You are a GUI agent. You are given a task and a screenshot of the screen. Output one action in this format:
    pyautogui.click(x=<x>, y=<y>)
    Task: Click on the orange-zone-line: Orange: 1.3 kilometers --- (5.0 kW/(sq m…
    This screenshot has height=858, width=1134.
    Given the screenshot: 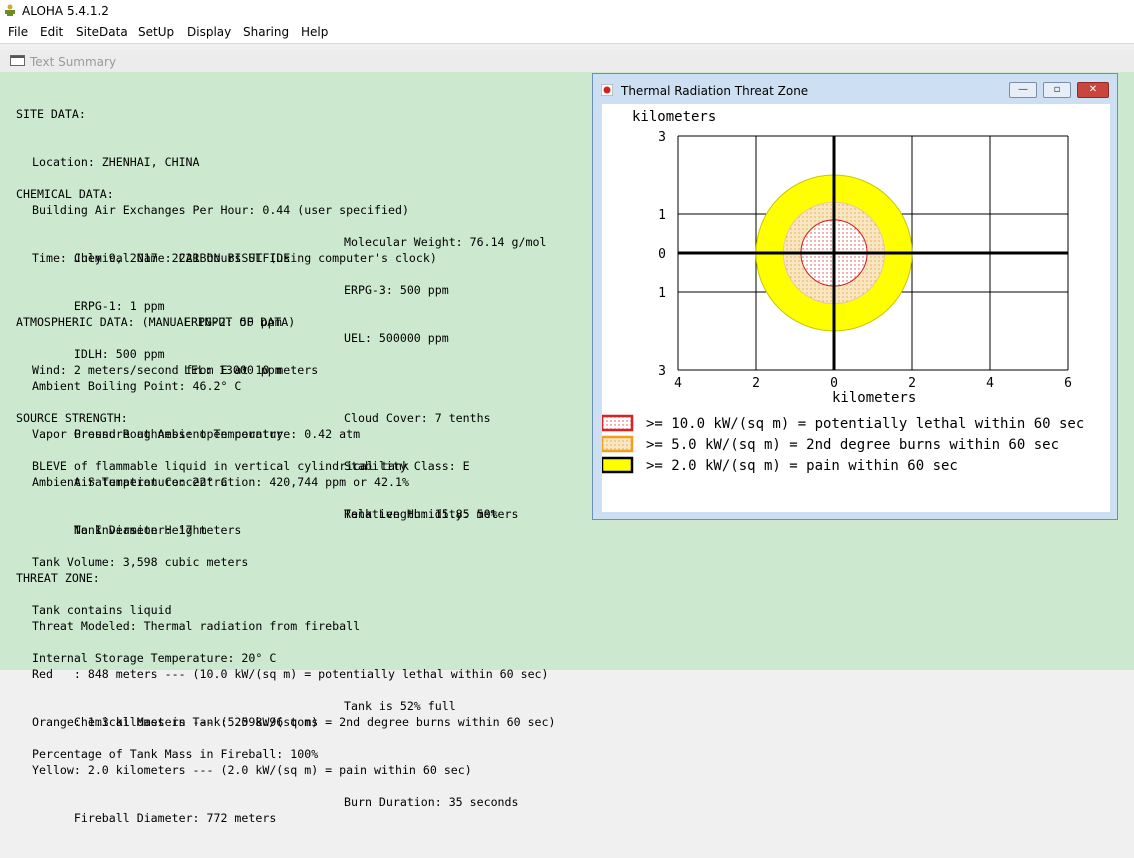 What is the action you would take?
    pyautogui.click(x=294, y=722)
    